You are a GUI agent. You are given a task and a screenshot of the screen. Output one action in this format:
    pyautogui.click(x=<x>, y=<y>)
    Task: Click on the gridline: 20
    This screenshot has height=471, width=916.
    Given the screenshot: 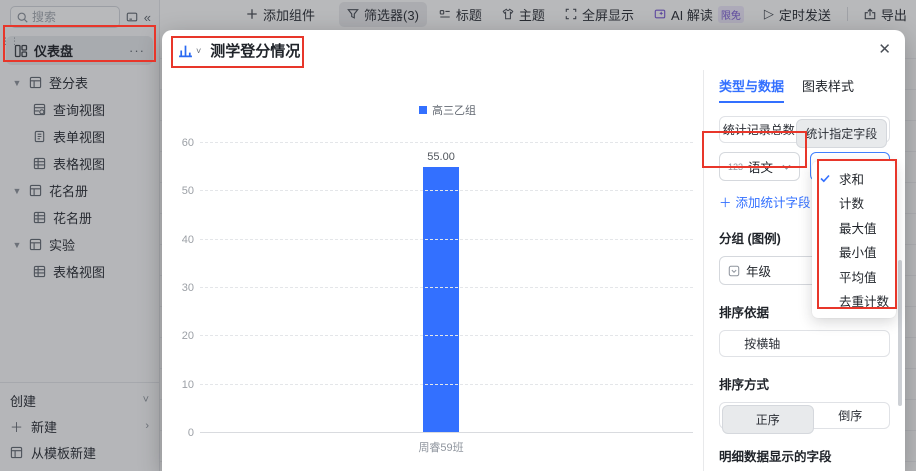 What is the action you would take?
    pyautogui.click(x=437, y=336)
    